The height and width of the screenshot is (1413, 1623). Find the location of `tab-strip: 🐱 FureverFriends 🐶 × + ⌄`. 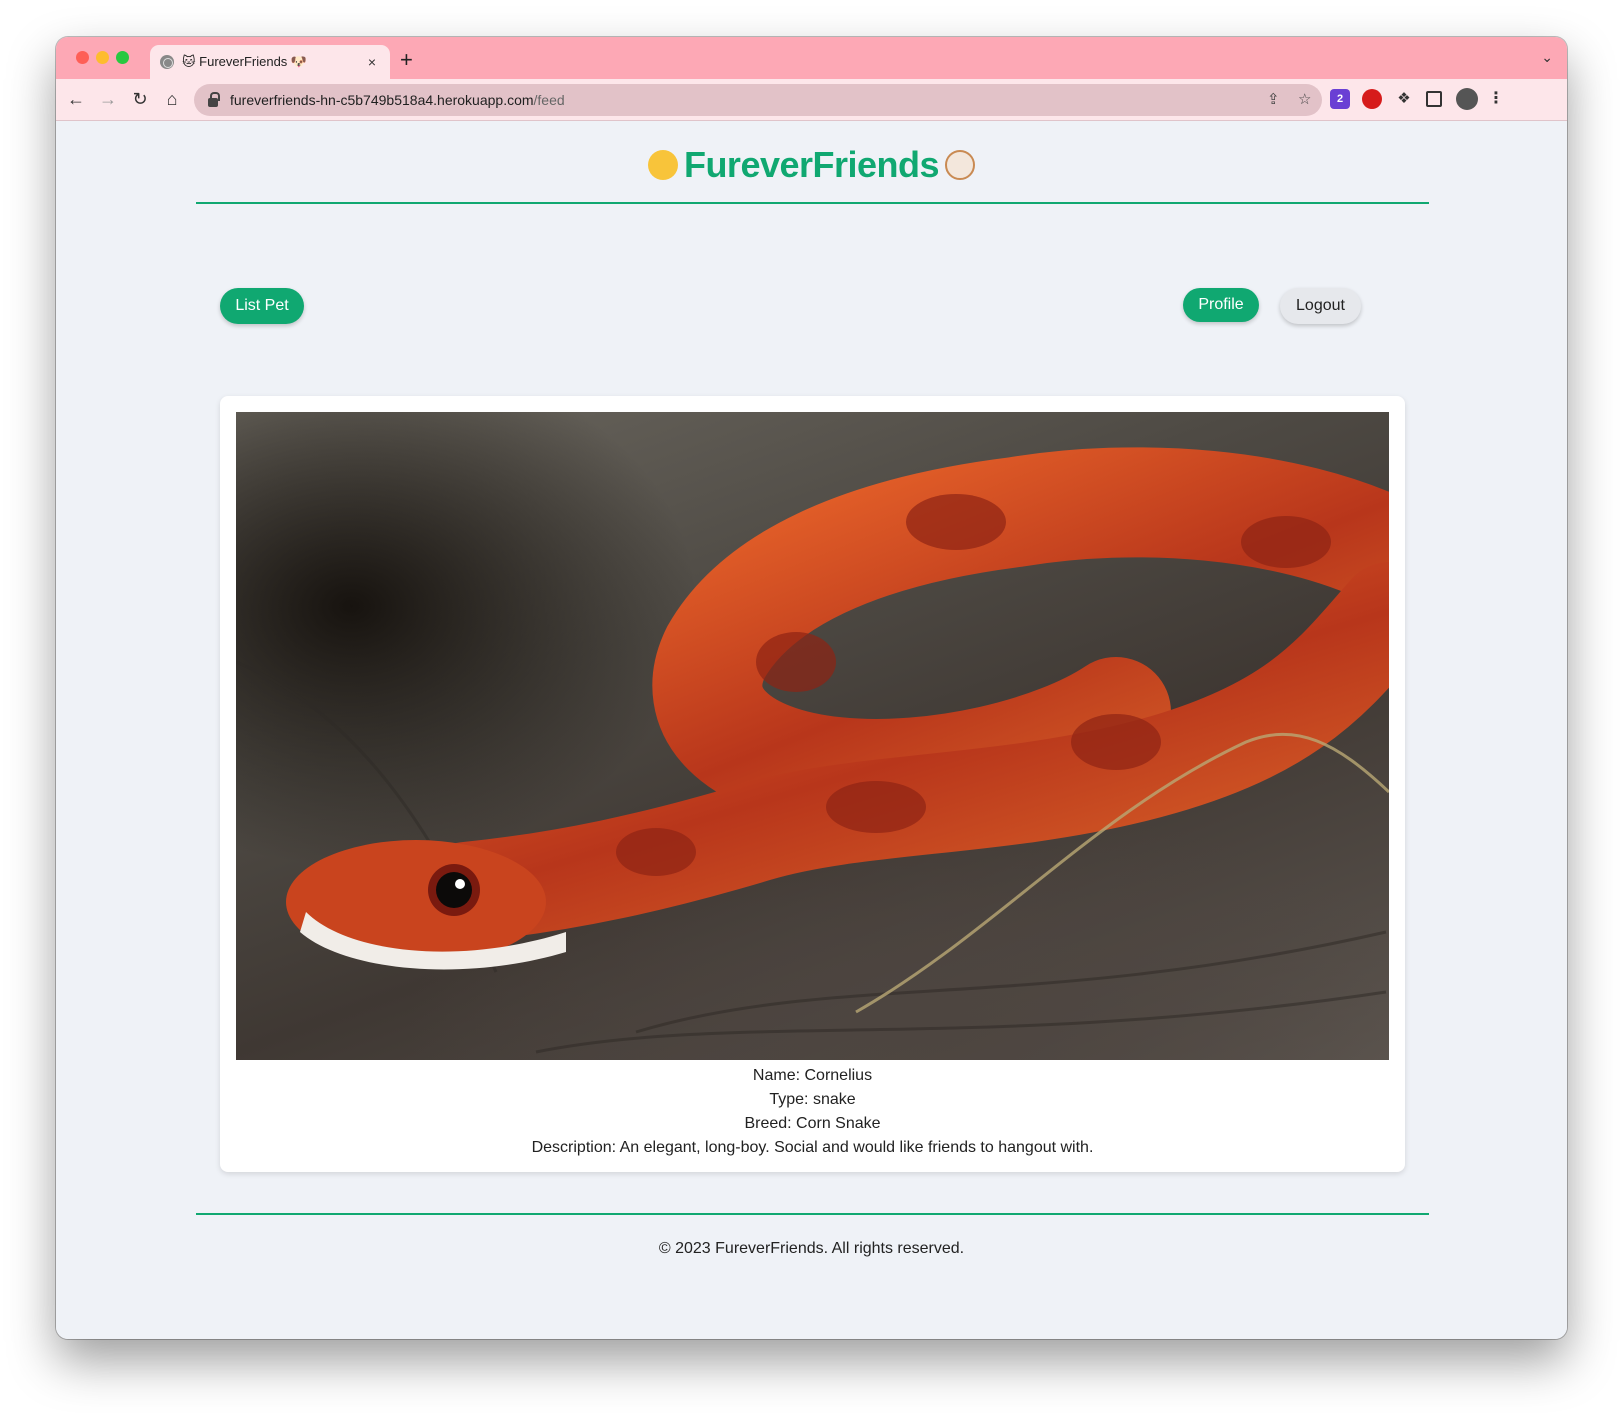

tab-strip: 🐱 FureverFriends 🐶 × + ⌄ is located at coordinates (811, 58).